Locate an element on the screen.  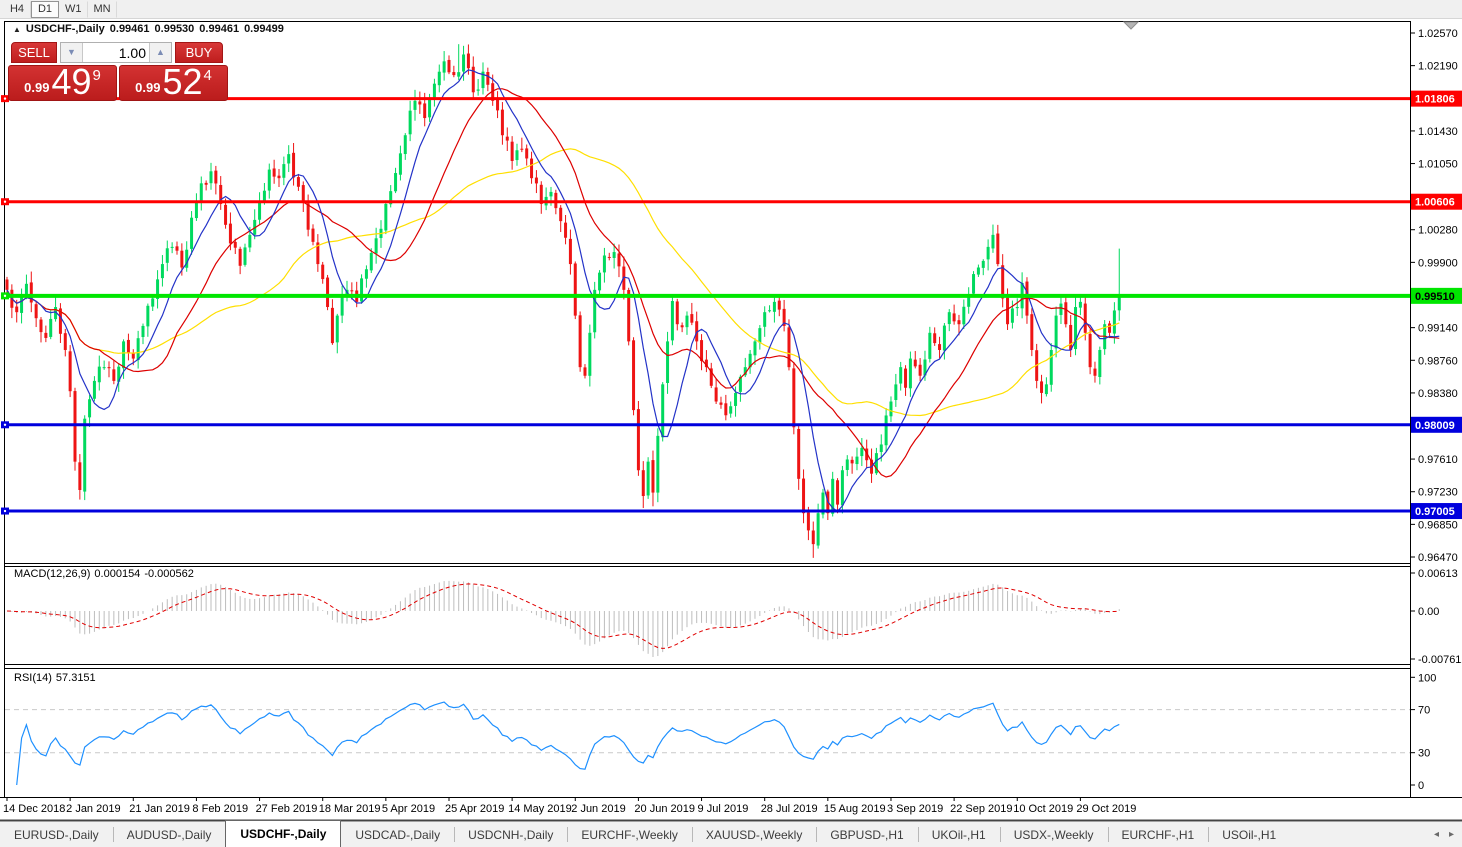
svg-text: 1.00280 is located at coordinates (1438, 231).